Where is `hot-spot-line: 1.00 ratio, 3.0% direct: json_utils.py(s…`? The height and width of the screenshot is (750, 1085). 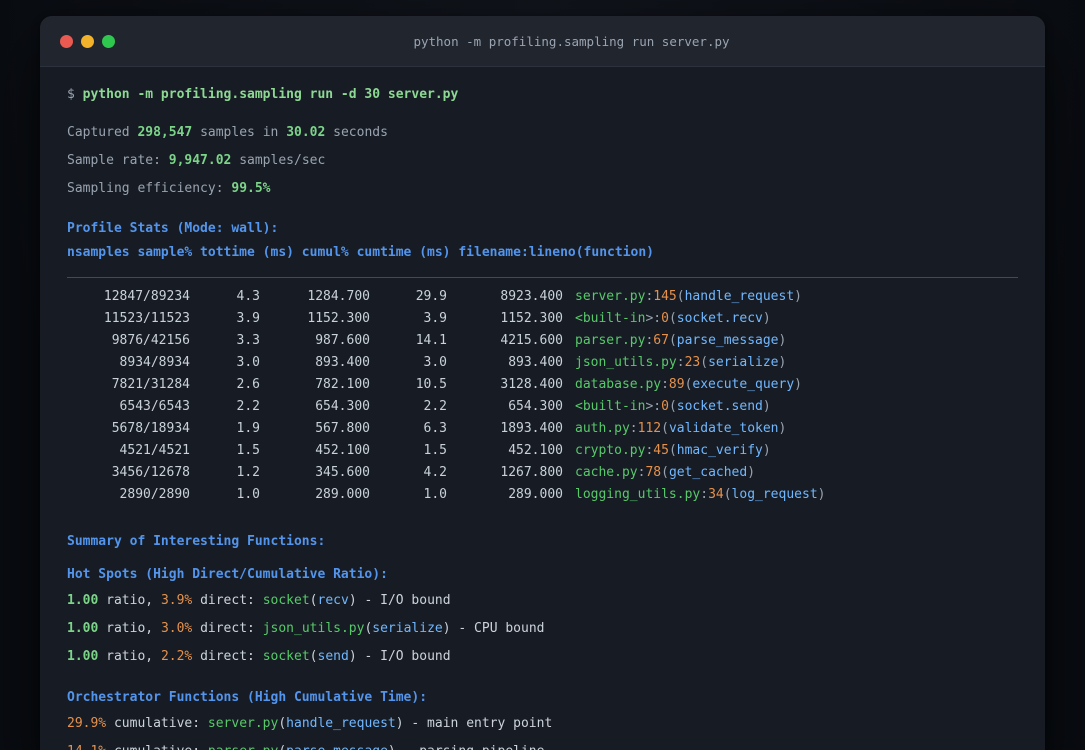
hot-spot-line: 1.00 ratio, 3.0% direct: json_utils.py(s… is located at coordinates (542, 629).